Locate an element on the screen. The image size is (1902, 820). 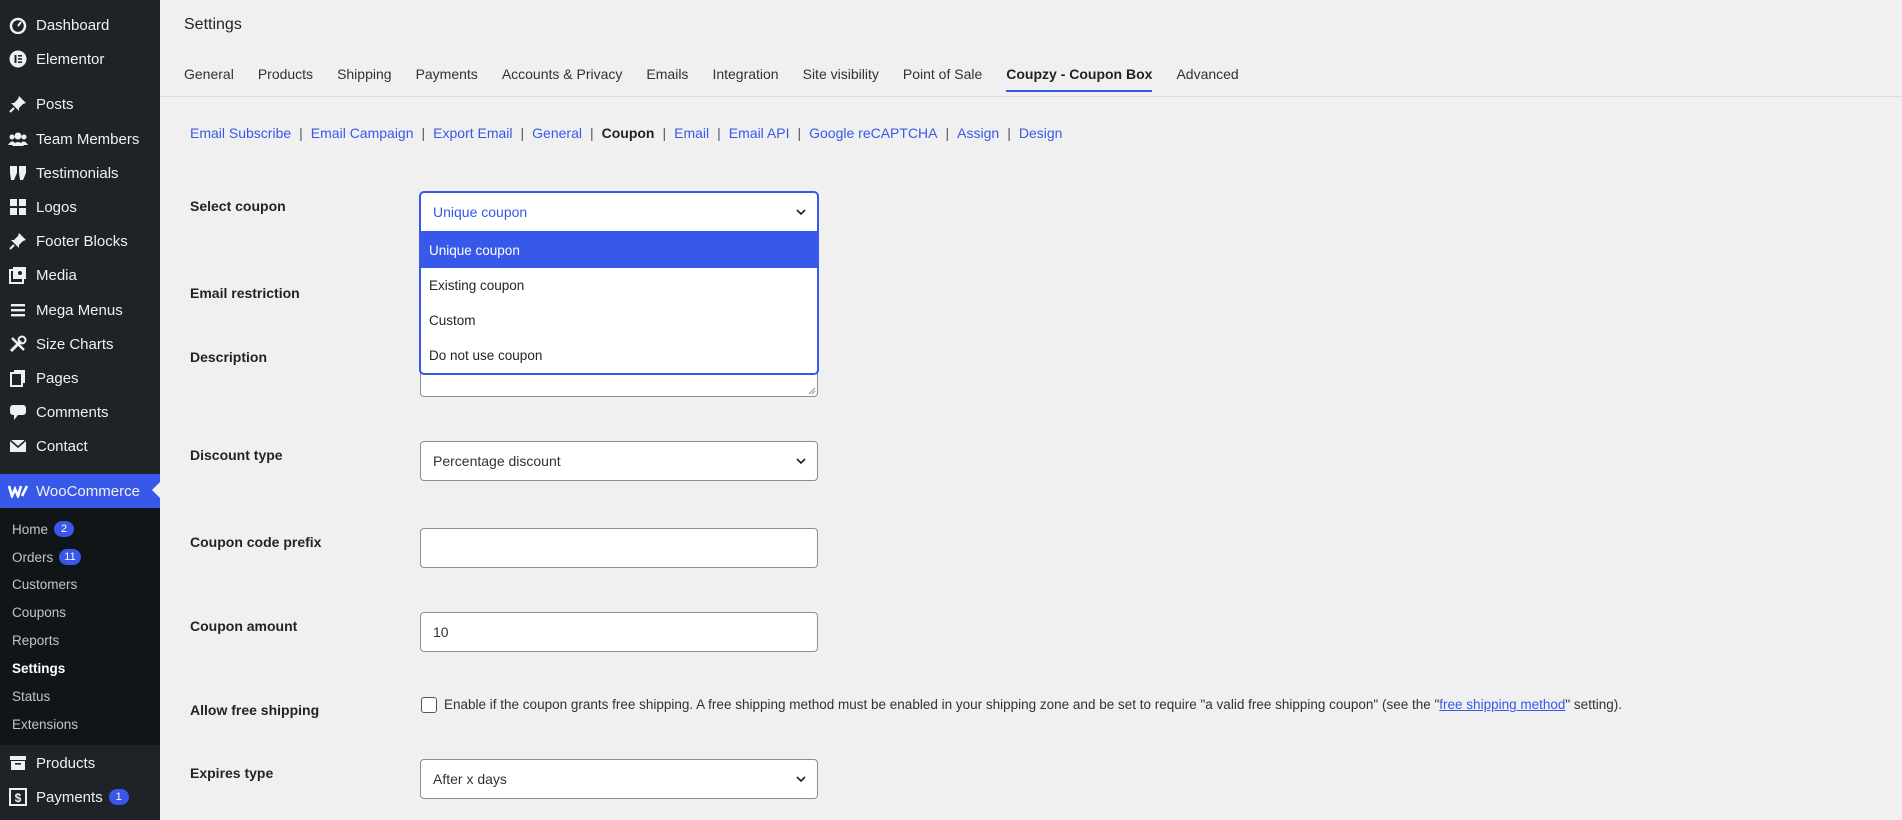
option-do-not-use-coupon: Do not use coupon is located at coordinates (619, 355).